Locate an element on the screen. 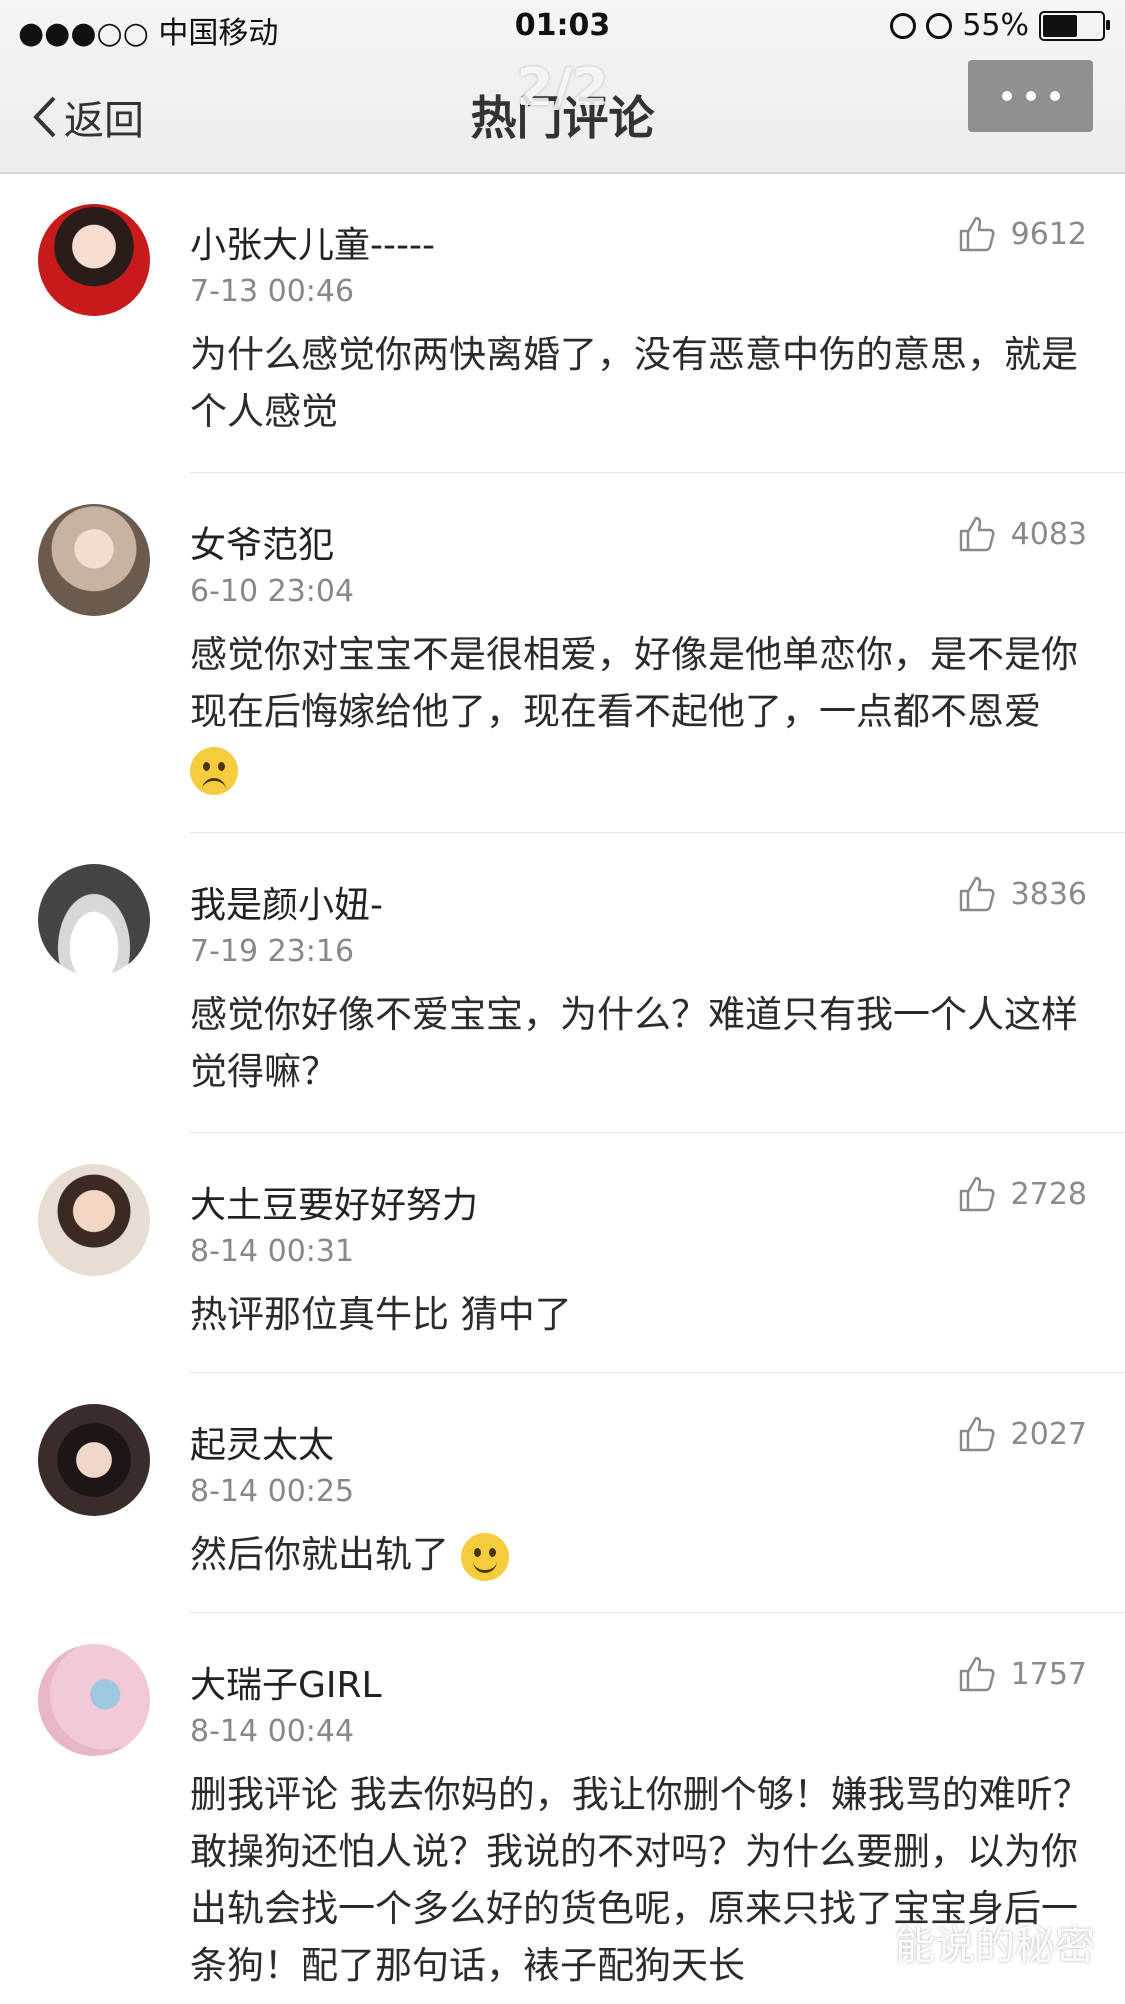 The image size is (1125, 2004). like-count: 2728 is located at coordinates (1048, 1194).